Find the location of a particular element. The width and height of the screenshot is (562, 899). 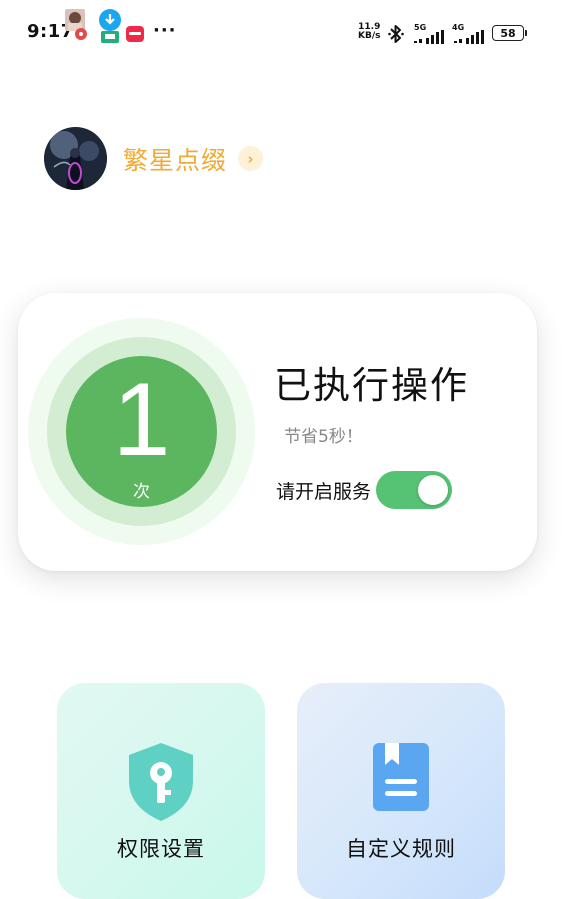

signal-5g-icon is located at coordinates (429, 37).